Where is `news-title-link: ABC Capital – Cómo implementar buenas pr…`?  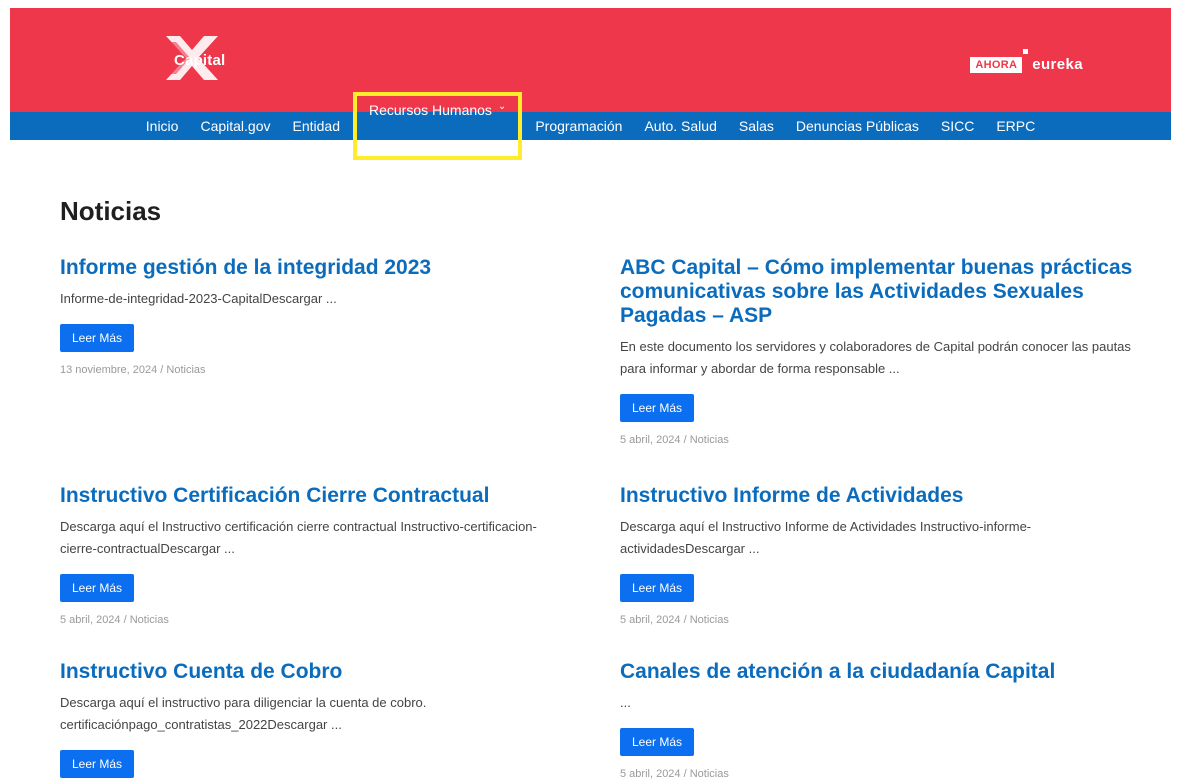 news-title-link: ABC Capital – Cómo implementar buenas pr… is located at coordinates (880, 292).